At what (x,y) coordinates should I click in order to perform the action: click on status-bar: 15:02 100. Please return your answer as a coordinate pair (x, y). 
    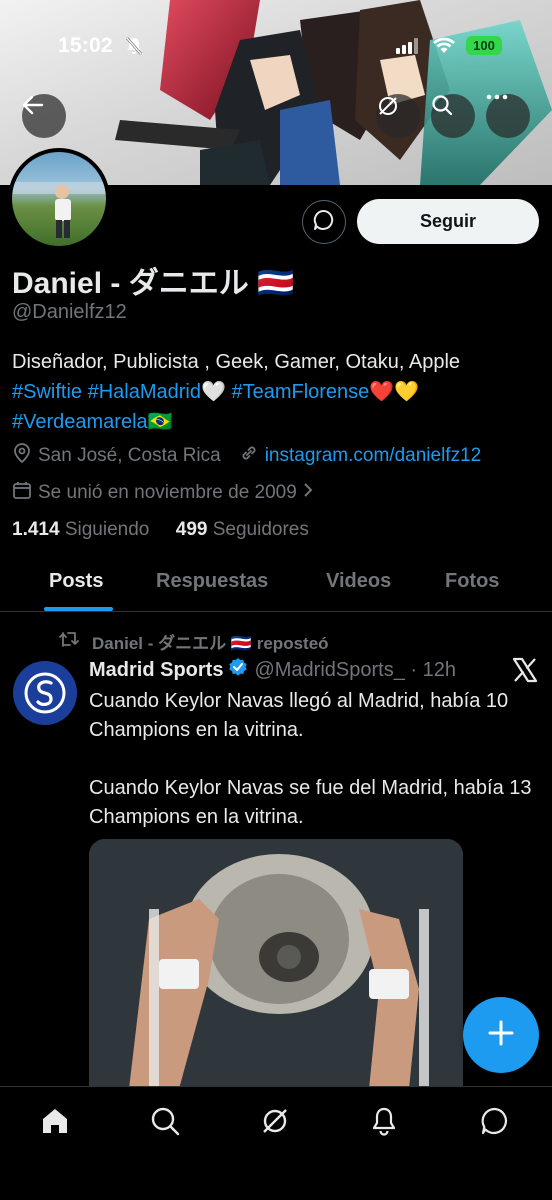
    Looking at the image, I should click on (276, 45).